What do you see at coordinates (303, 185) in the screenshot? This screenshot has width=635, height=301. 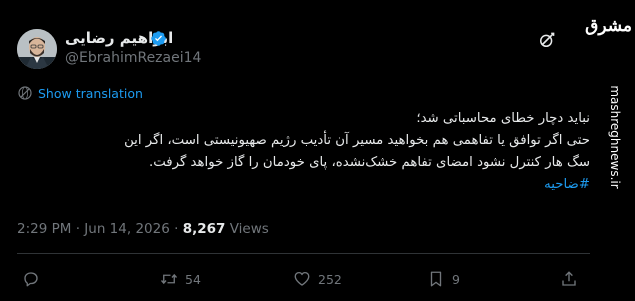 I see `hashtag-link: #ضاحیه` at bounding box center [303, 185].